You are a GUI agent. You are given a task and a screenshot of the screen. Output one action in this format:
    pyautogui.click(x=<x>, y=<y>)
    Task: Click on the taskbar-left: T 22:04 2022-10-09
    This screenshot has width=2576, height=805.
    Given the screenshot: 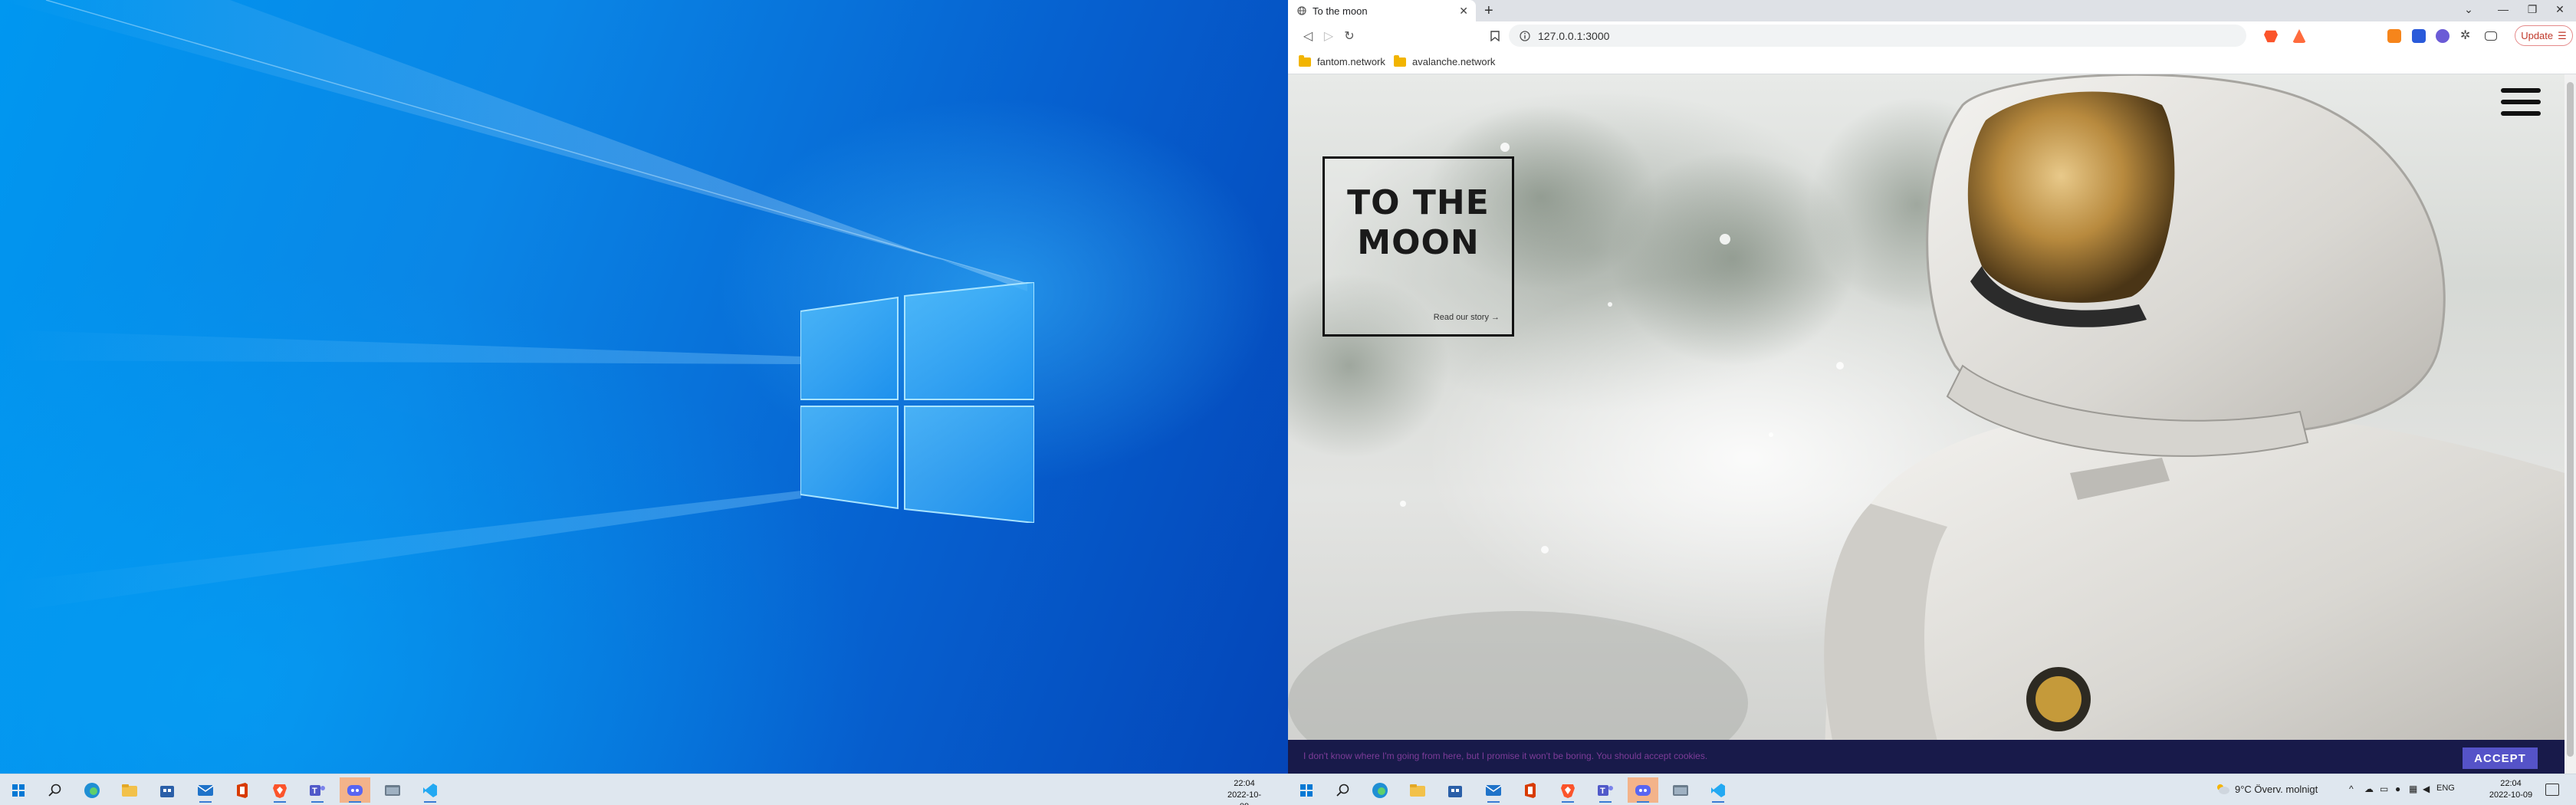 What is the action you would take?
    pyautogui.click(x=644, y=790)
    